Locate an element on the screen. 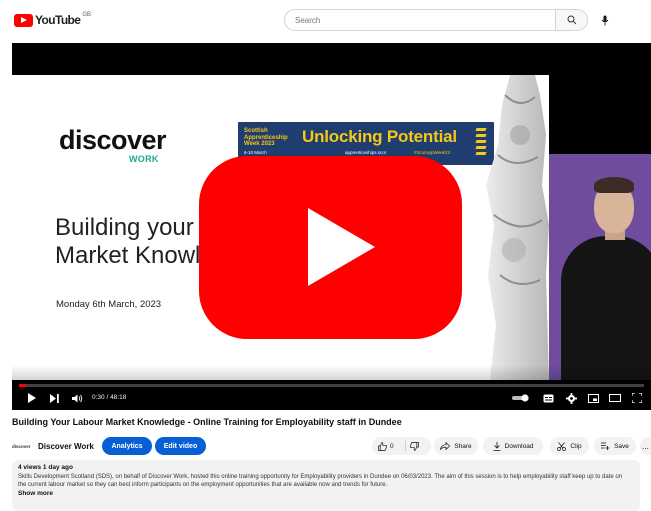 The image size is (651, 511). download-icon is located at coordinates (497, 446).